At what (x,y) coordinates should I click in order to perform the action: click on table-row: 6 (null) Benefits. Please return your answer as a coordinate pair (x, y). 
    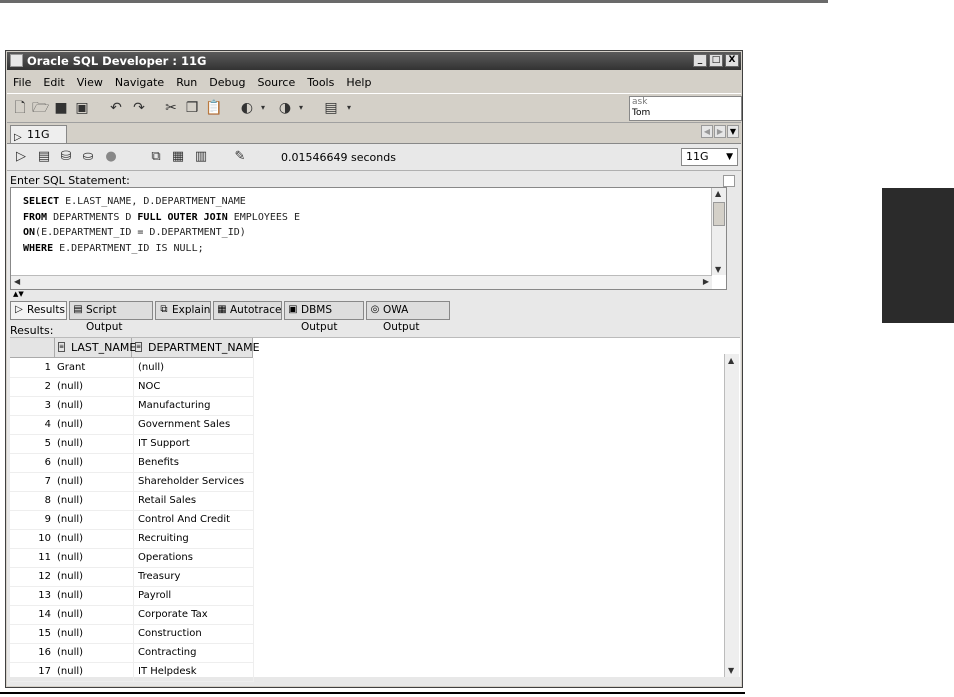
    Looking at the image, I should click on (132, 463).